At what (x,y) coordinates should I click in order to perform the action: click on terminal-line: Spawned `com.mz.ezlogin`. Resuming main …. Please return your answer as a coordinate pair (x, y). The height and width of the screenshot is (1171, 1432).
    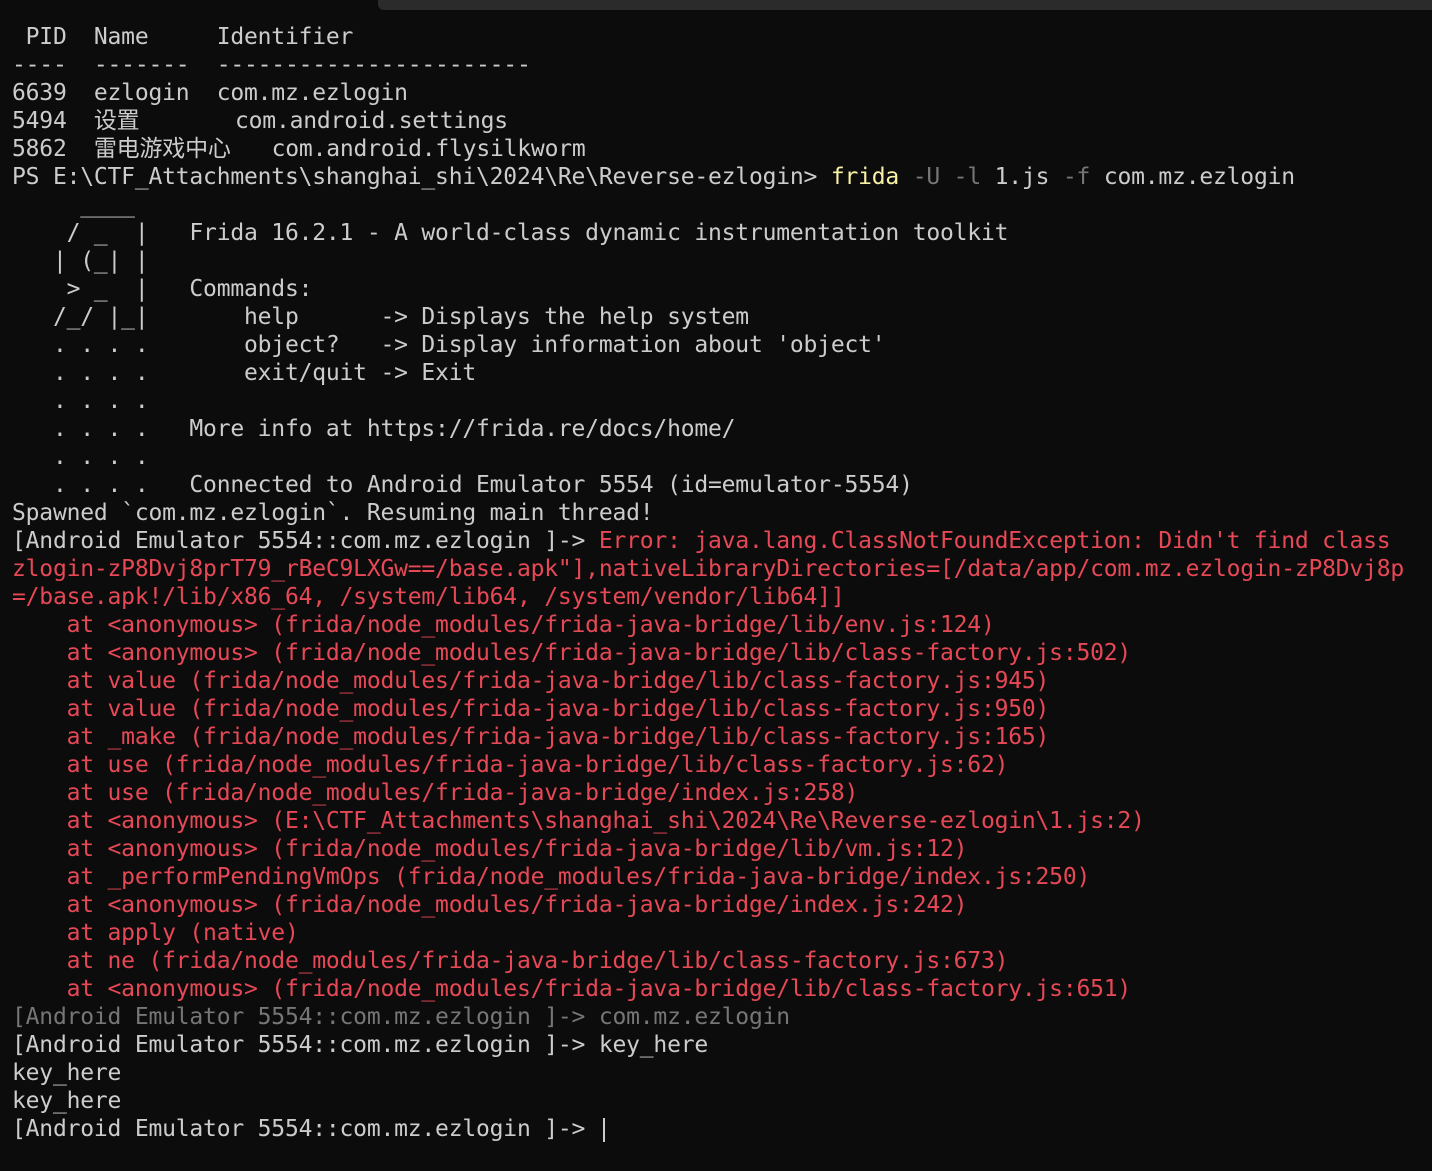
    Looking at the image, I should click on (722, 513).